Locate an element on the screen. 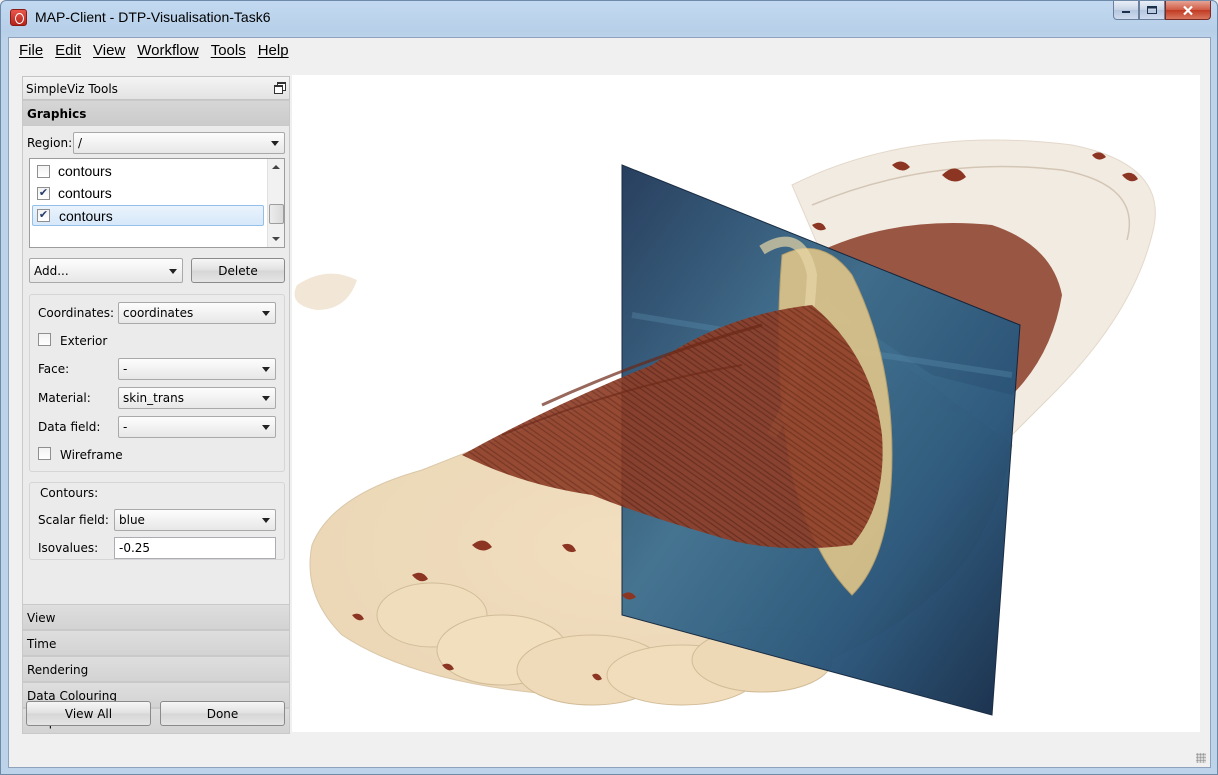  done-button: Done is located at coordinates (222, 713).